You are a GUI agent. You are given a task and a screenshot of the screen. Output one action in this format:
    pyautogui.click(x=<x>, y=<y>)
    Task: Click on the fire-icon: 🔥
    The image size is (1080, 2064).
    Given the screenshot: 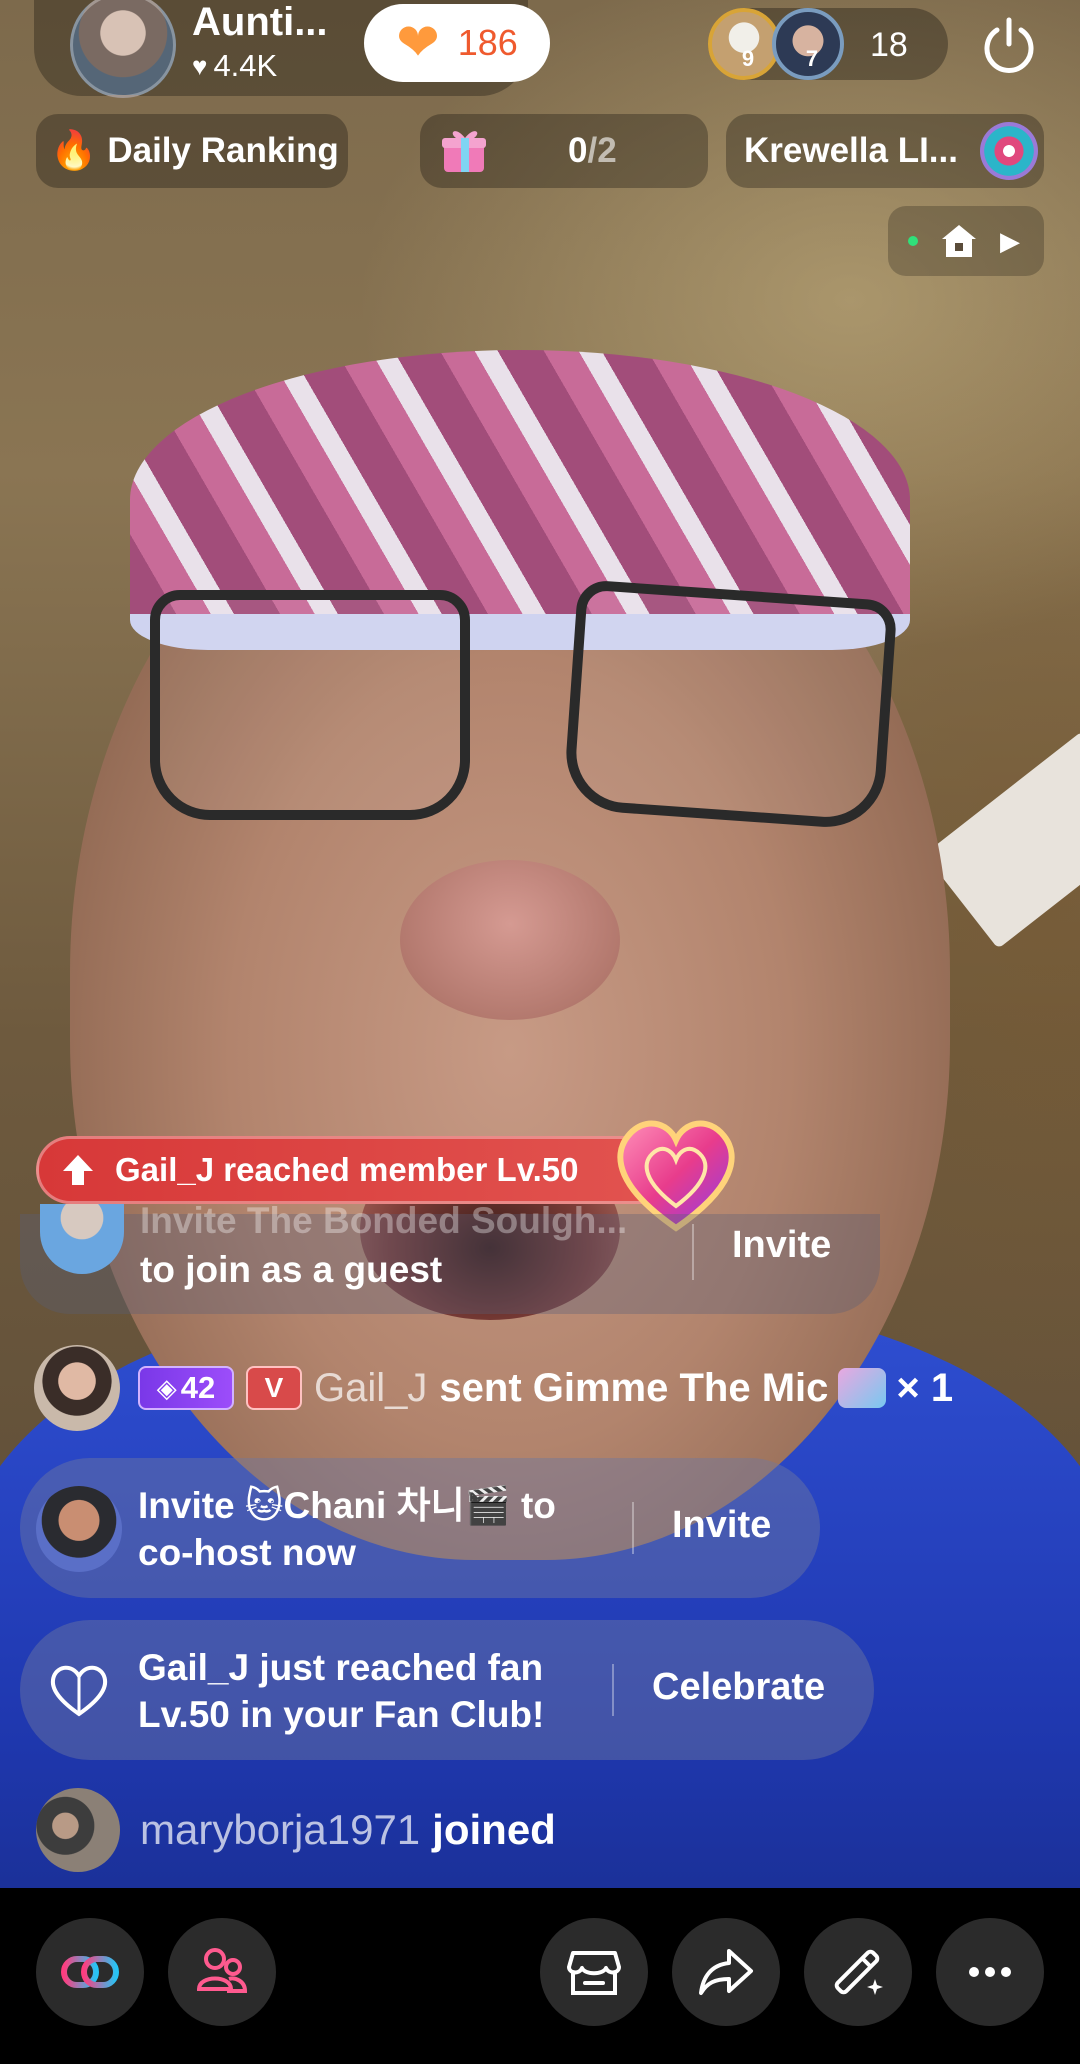 What is the action you would take?
    pyautogui.click(x=74, y=151)
    